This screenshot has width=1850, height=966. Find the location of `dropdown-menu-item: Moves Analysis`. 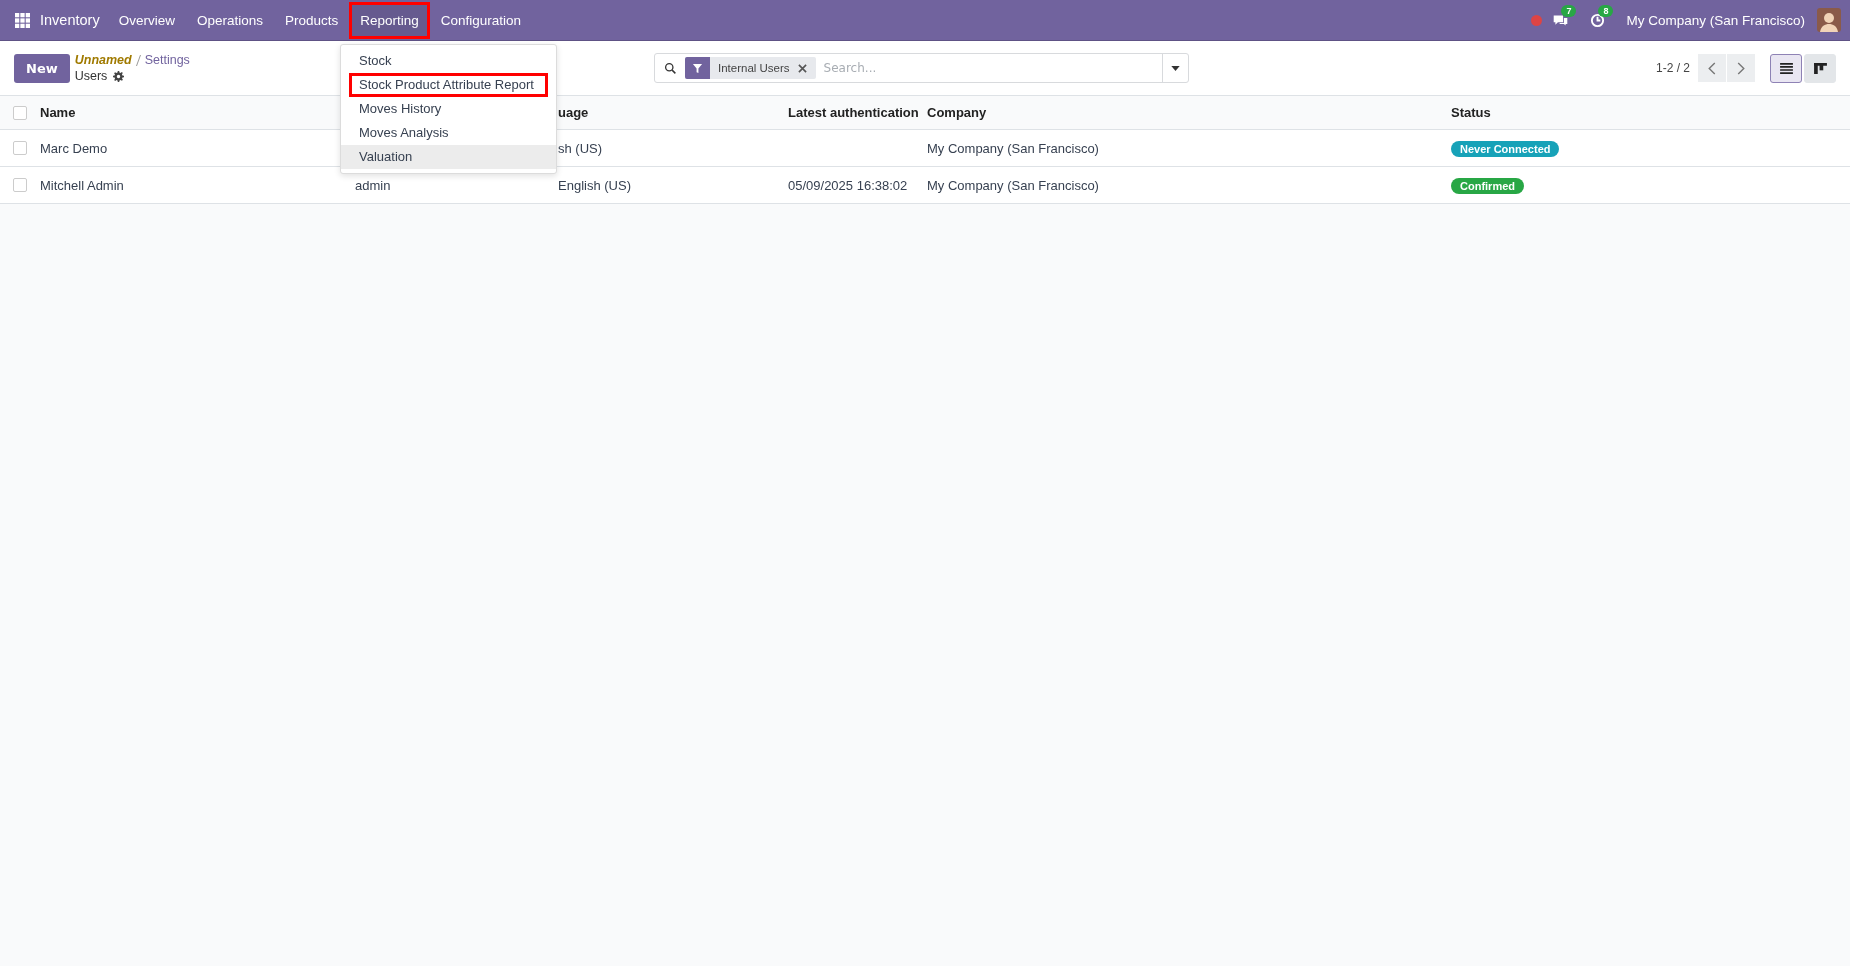

dropdown-menu-item: Moves Analysis is located at coordinates (448, 133).